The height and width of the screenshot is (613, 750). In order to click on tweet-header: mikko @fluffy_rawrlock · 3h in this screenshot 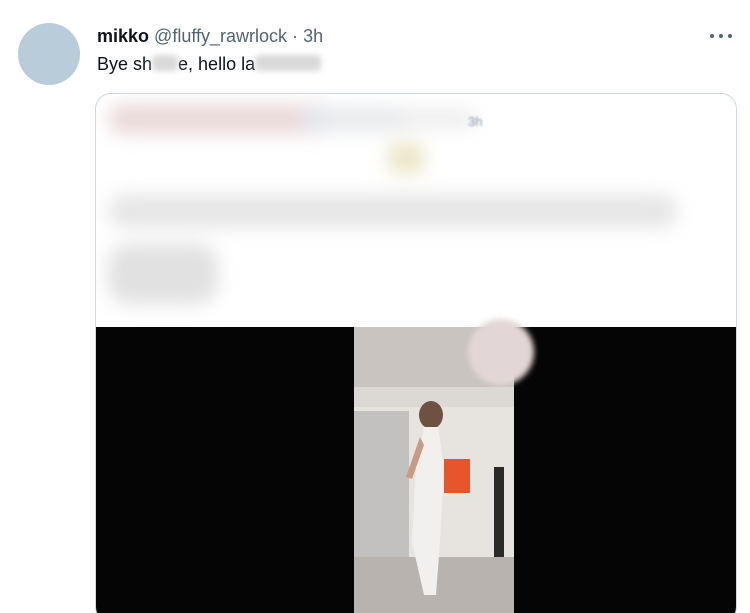, I will do `click(210, 36)`.